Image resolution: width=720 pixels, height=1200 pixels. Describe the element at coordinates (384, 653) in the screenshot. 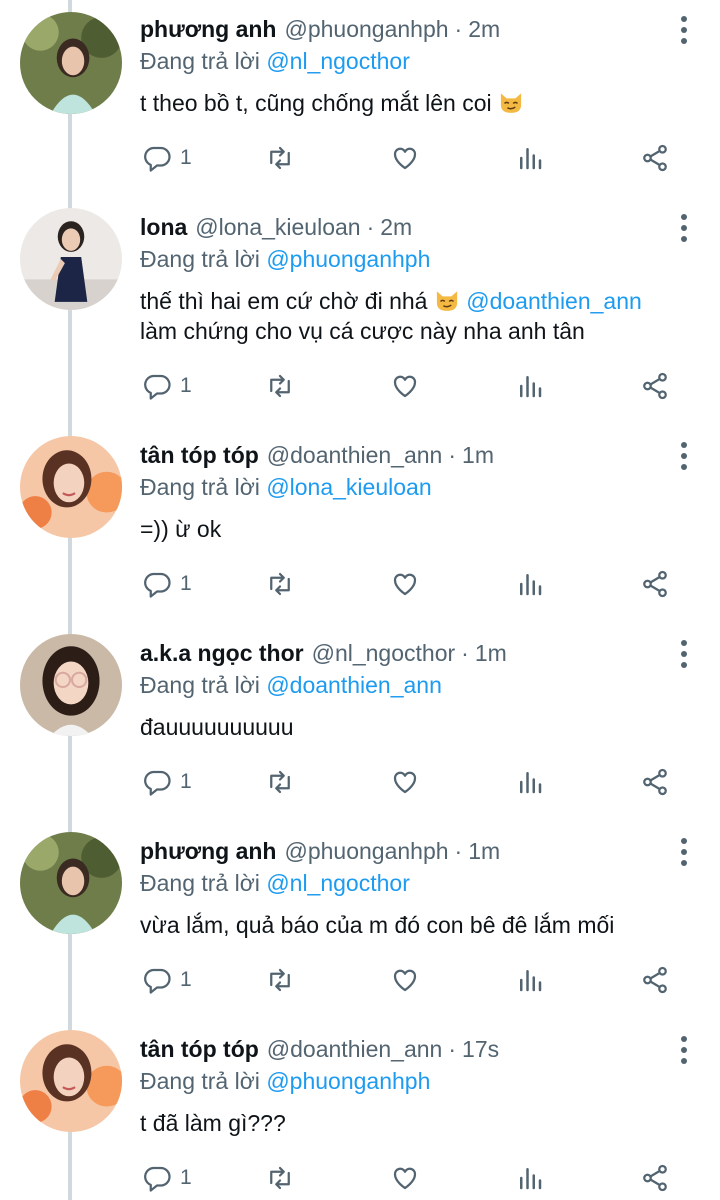

I see `author-handle: @nl_ngocthor` at that location.